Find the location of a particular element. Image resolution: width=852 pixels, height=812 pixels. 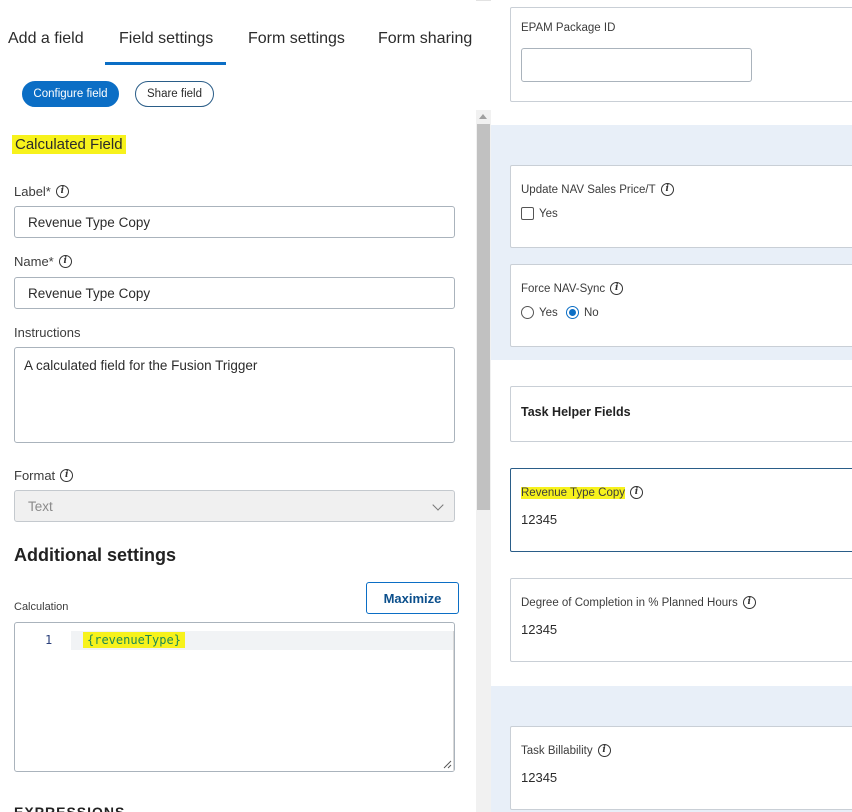

tab-field-settings: Field settings is located at coordinates (166, 39).